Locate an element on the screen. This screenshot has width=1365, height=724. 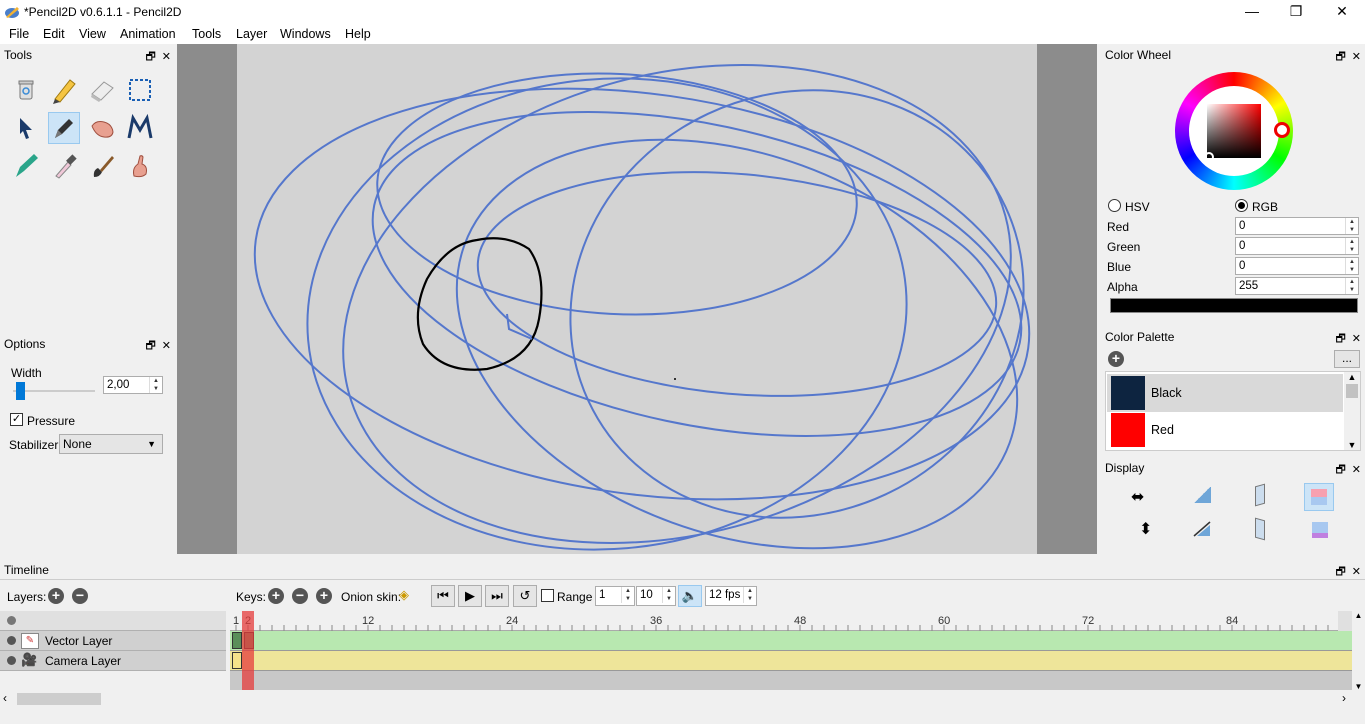
clear-tool-button is located at coordinates (26, 90).